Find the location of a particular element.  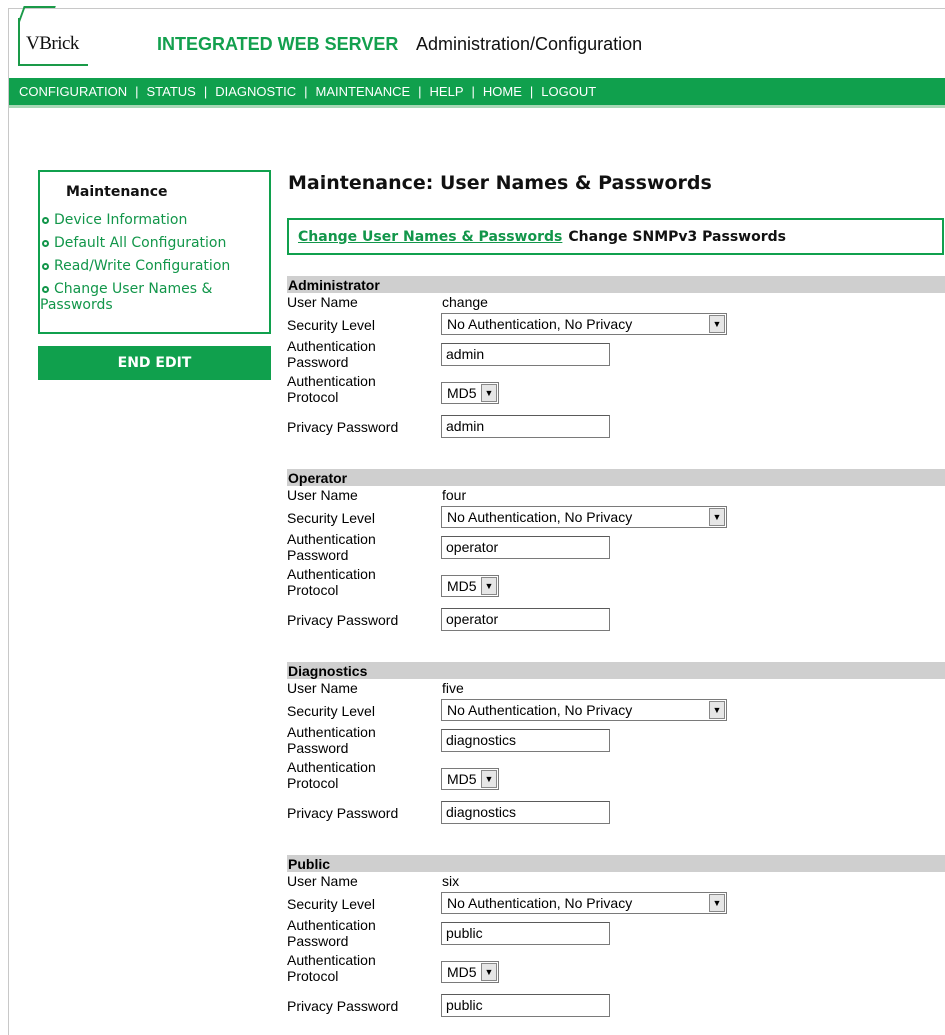

section-heading: Diagnostics is located at coordinates (616, 670).